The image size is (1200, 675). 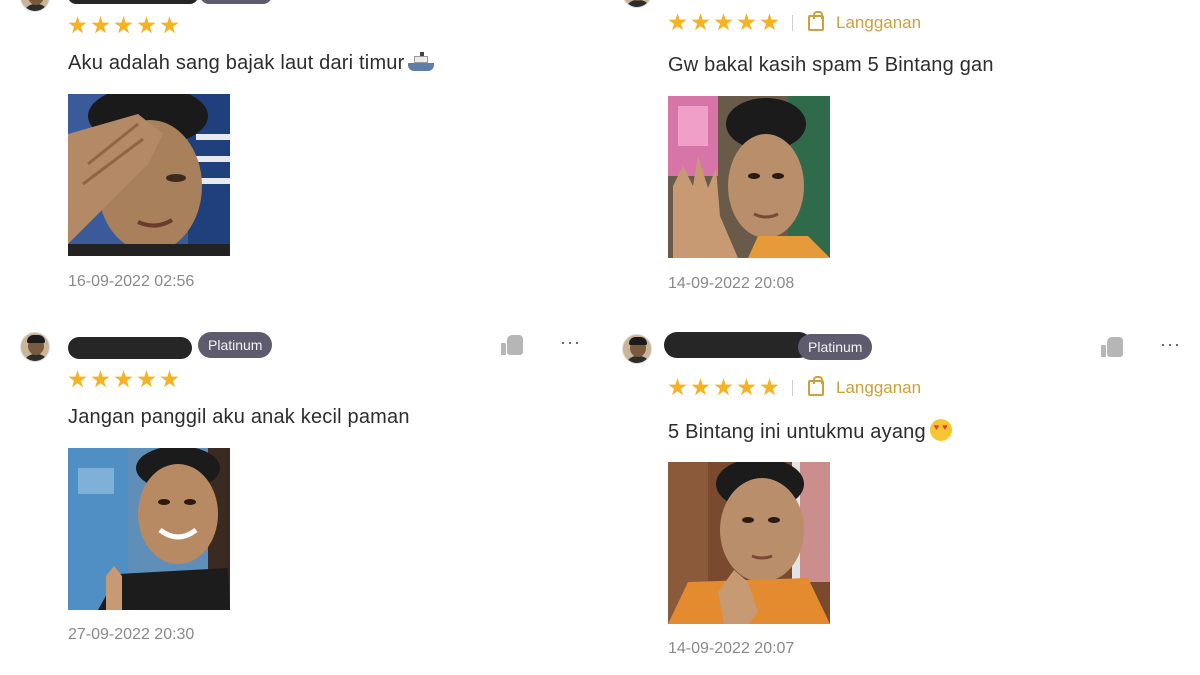 What do you see at coordinates (831, 65) in the screenshot?
I see `review-text: Gw bakal kasih spam 5 Bintang gan` at bounding box center [831, 65].